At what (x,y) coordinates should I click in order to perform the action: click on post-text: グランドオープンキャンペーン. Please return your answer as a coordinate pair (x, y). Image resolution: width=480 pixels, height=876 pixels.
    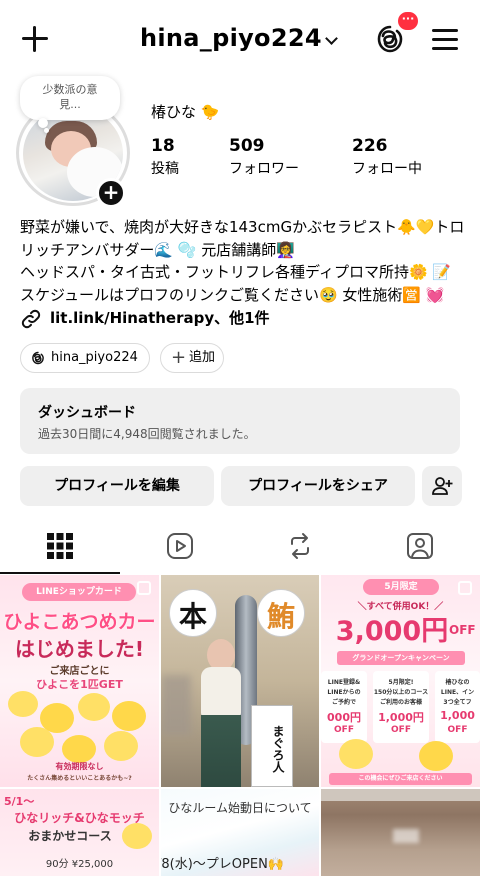
    Looking at the image, I should click on (401, 658).